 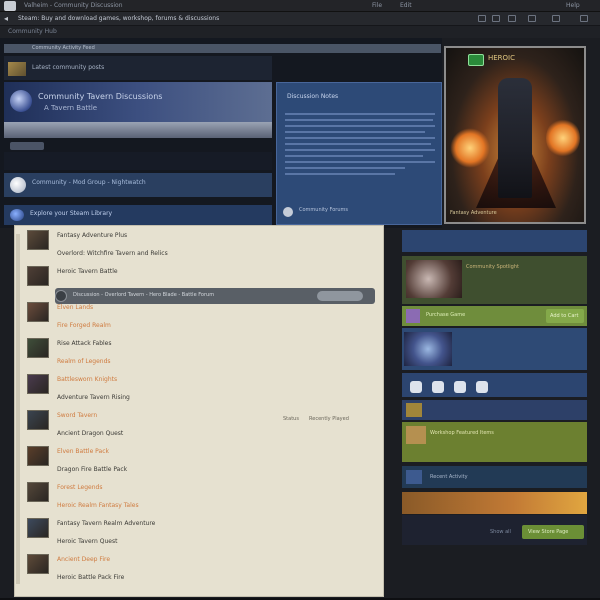 I want to click on list-item-label: Heroic Tavern Quest, so click(x=87, y=541).